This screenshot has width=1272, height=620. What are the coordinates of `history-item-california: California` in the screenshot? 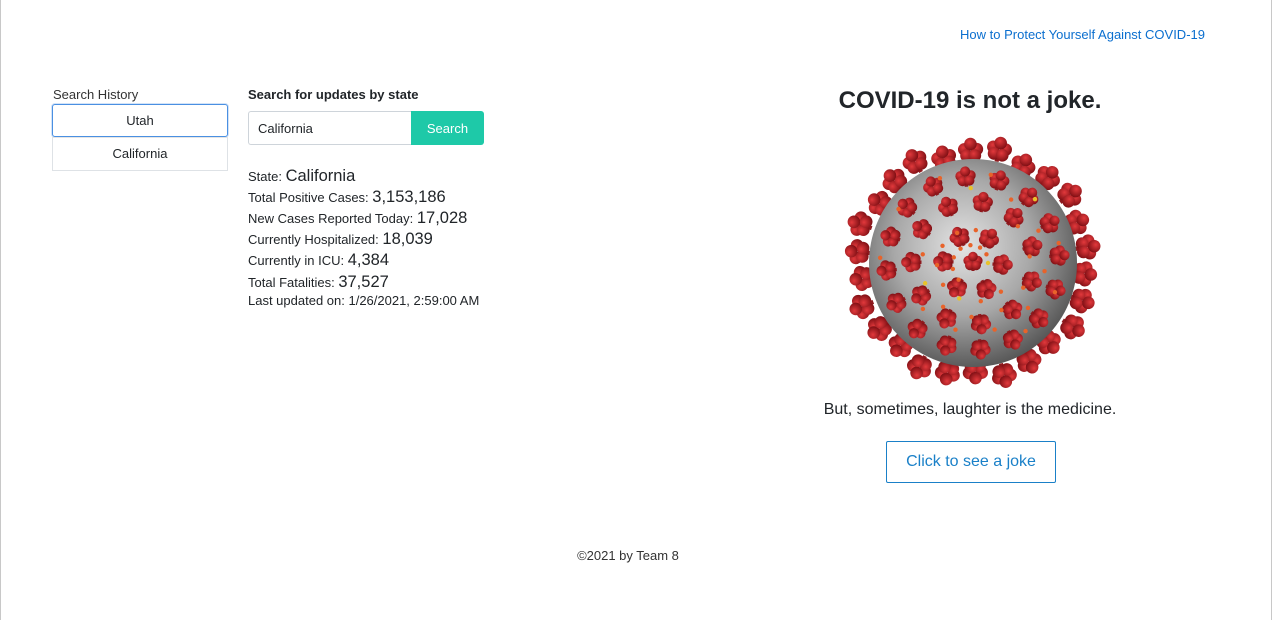 It's located at (140, 154).